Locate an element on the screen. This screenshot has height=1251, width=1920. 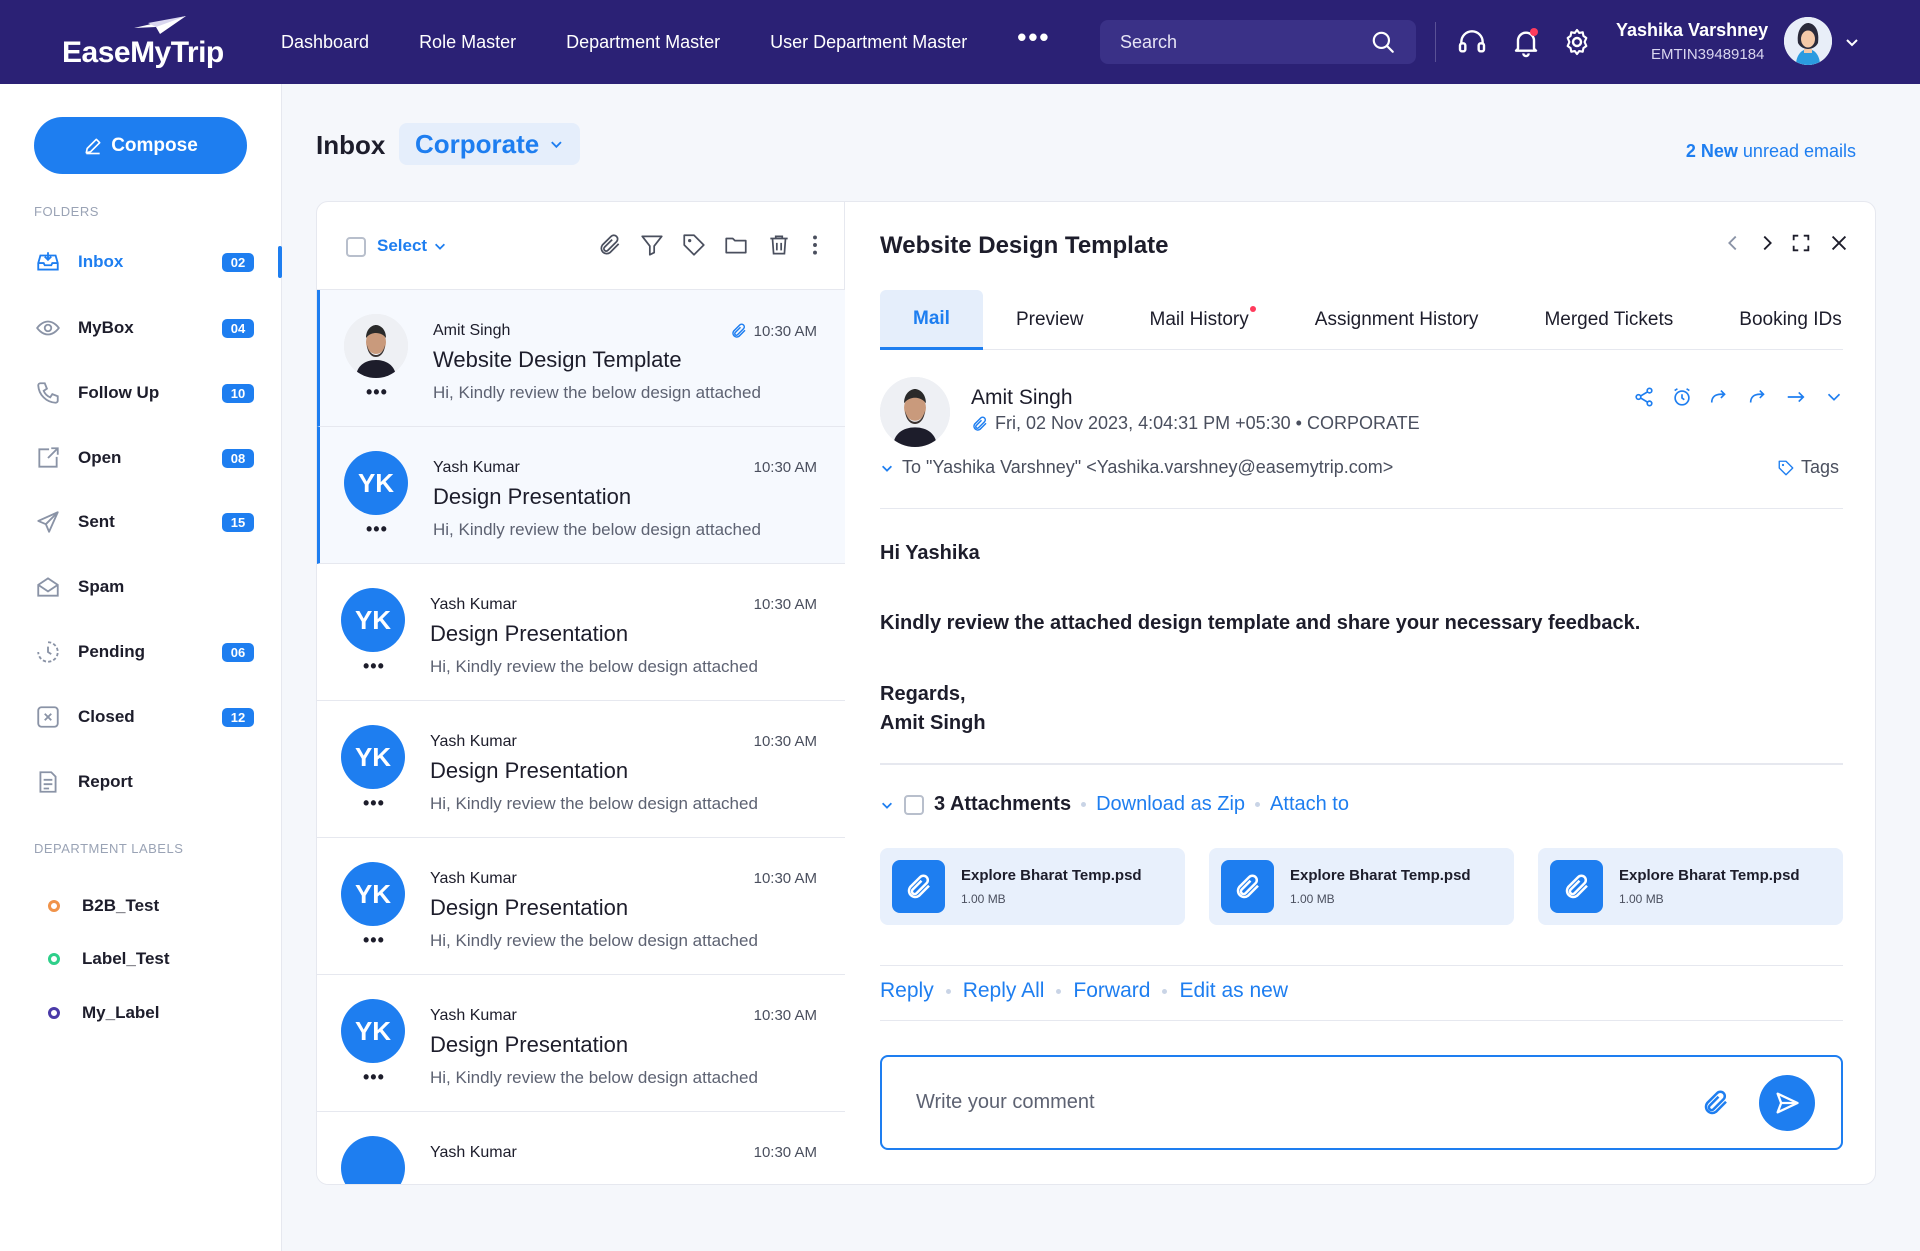
attachments-row: 3 Attachments Download as Zip Attach to is located at coordinates (1114, 804).